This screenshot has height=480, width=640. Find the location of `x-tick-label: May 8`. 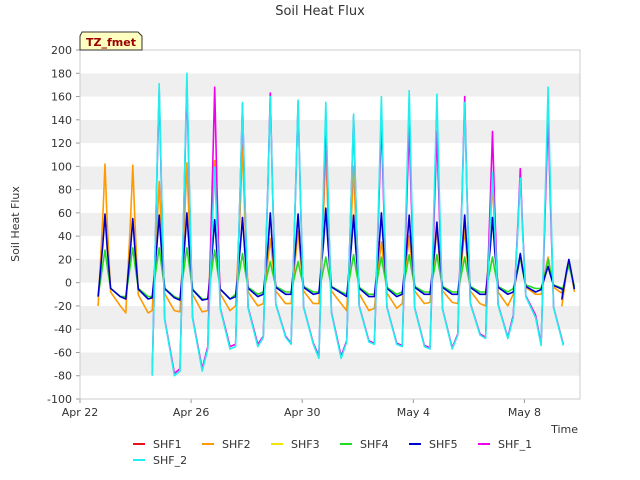

x-tick-label: May 8 is located at coordinates (524, 412).